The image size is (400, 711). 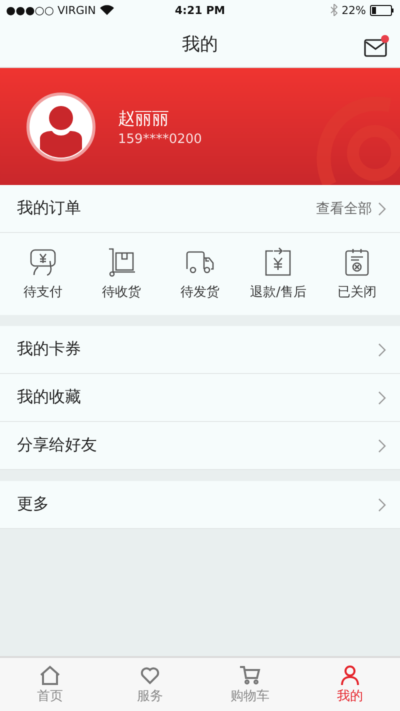 What do you see at coordinates (150, 674) in the screenshot?
I see `heart-icon` at bounding box center [150, 674].